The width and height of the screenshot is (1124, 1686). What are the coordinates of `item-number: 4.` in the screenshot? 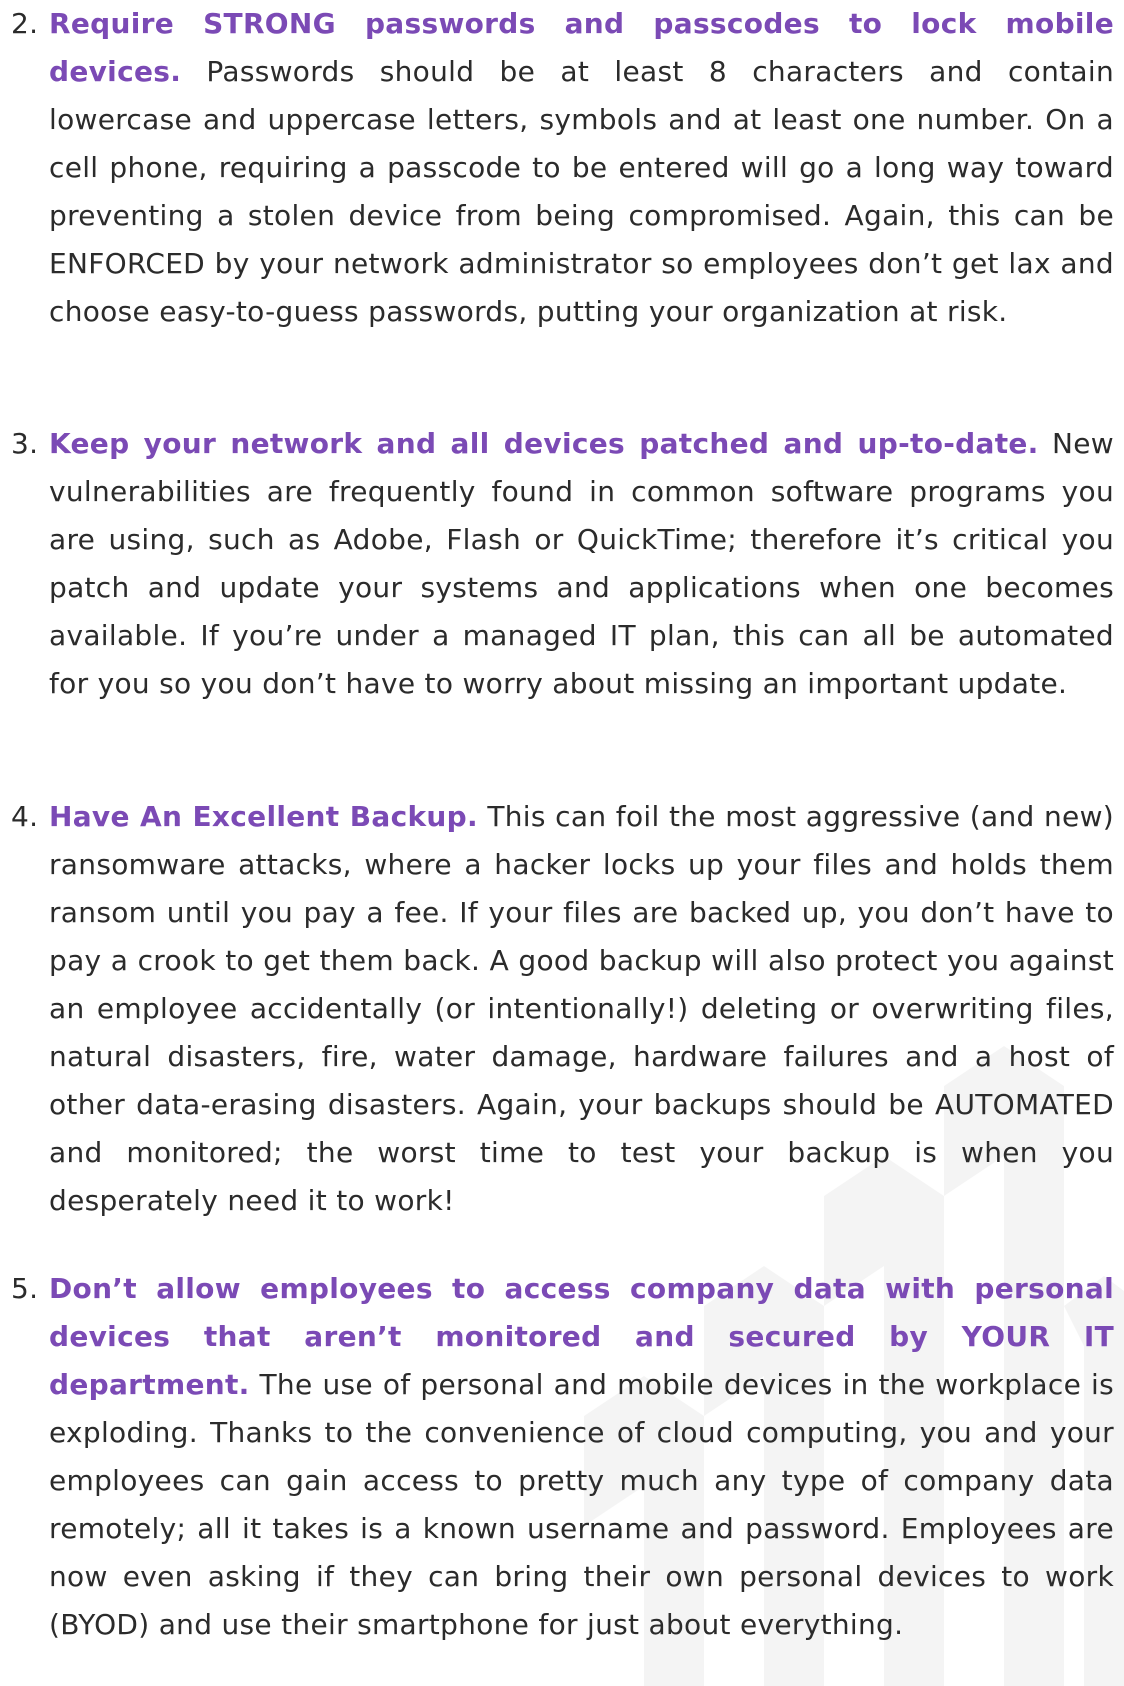 It's located at (25, 816).